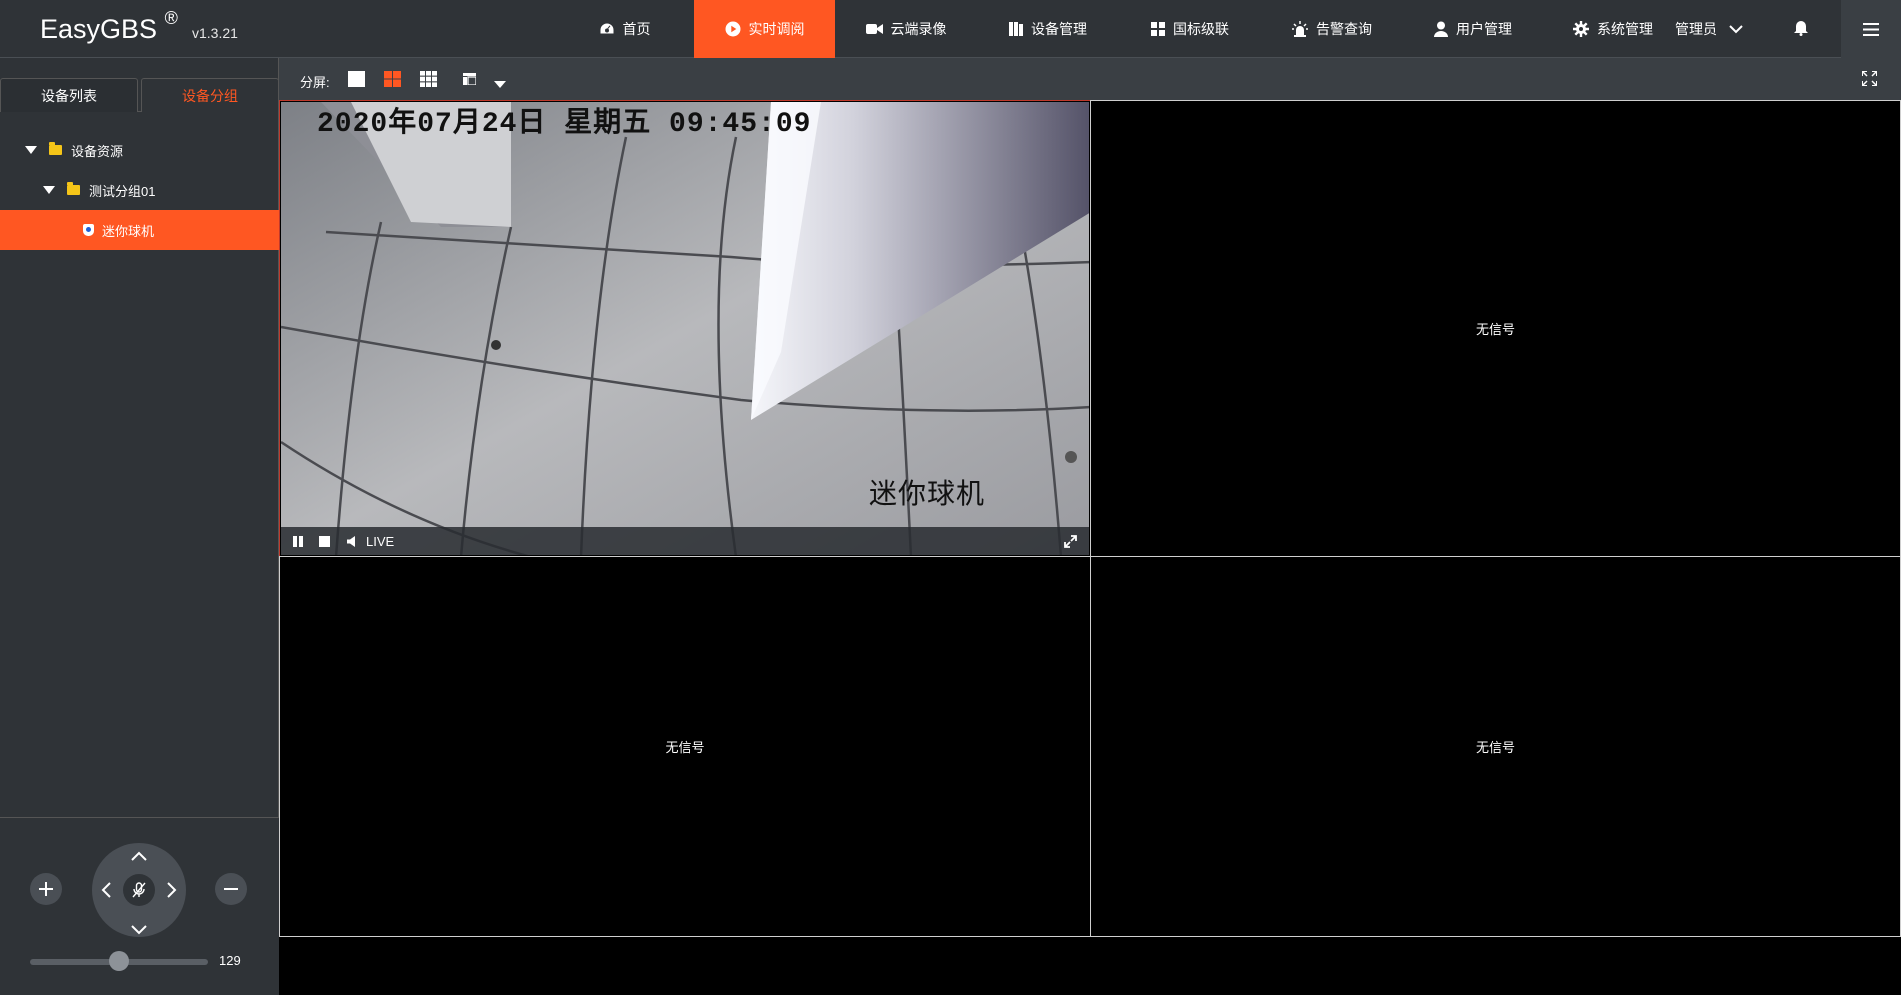  What do you see at coordinates (99, 29) in the screenshot?
I see `app-name: EasyGBS` at bounding box center [99, 29].